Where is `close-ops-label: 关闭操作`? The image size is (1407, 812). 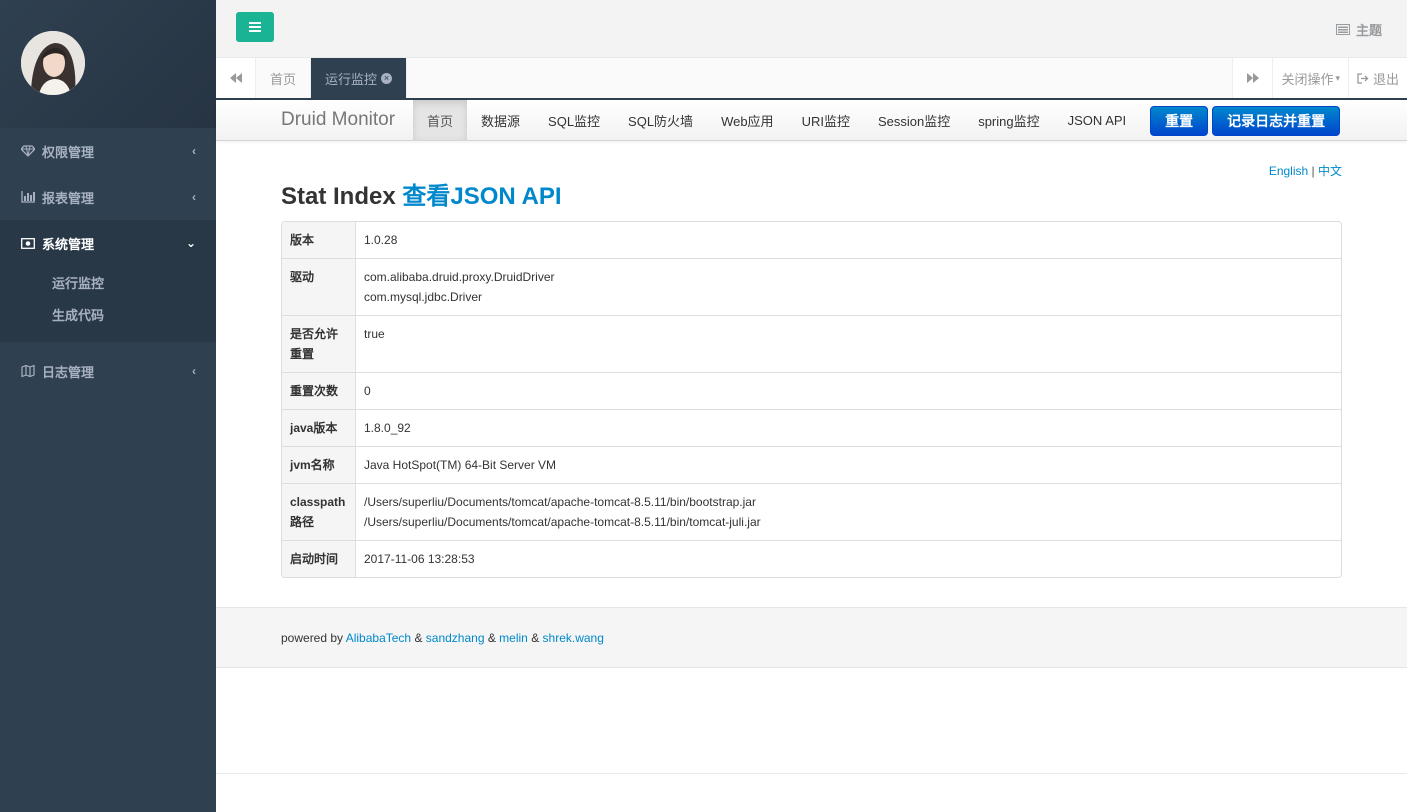 close-ops-label: 关闭操作 is located at coordinates (1307, 79).